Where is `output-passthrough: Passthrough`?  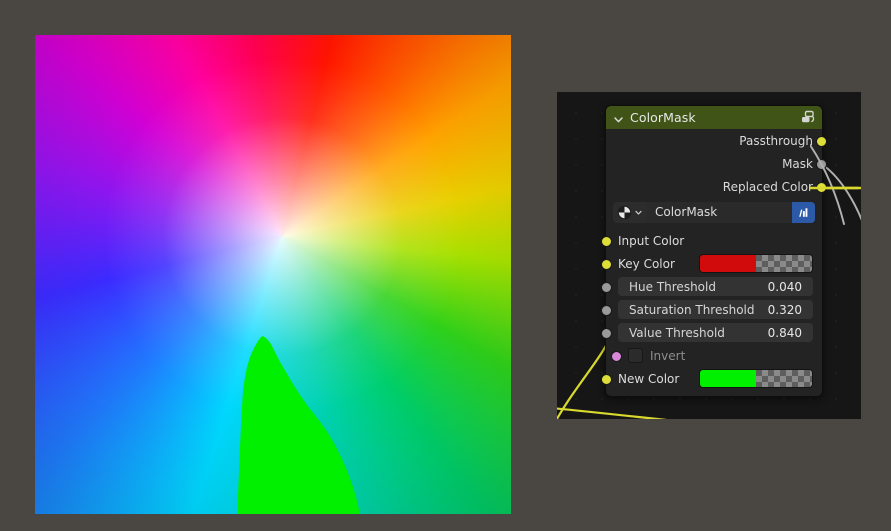
output-passthrough: Passthrough is located at coordinates (716, 140).